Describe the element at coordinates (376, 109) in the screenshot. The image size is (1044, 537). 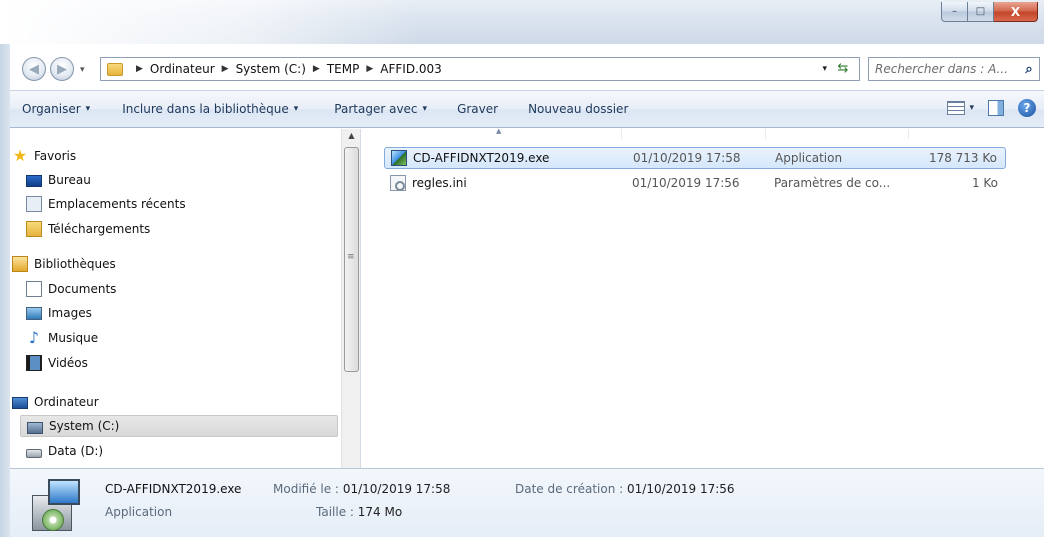
I see `share-label: Partager avec` at that location.